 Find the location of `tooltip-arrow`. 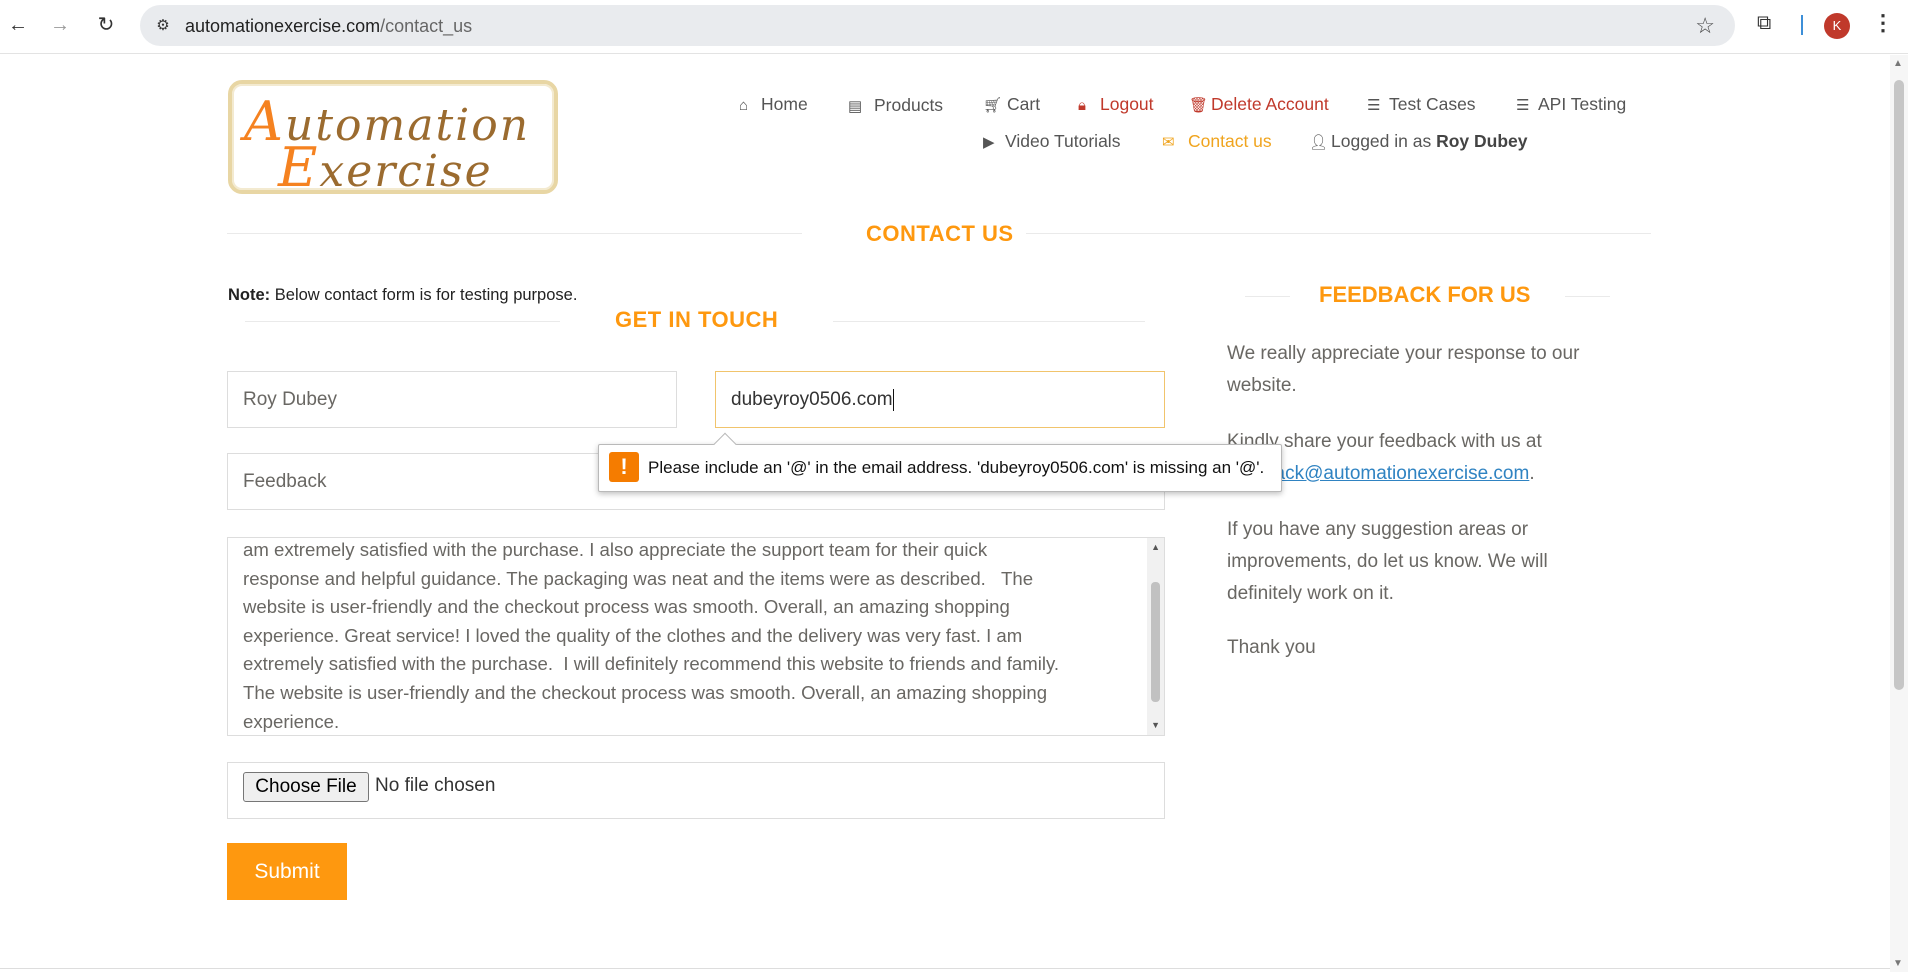

tooltip-arrow is located at coordinates (725, 444).